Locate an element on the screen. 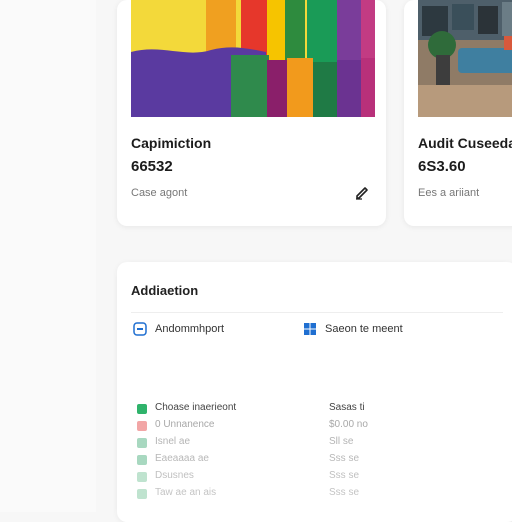  list-item-name: Taw ae an ais is located at coordinates (186, 492).